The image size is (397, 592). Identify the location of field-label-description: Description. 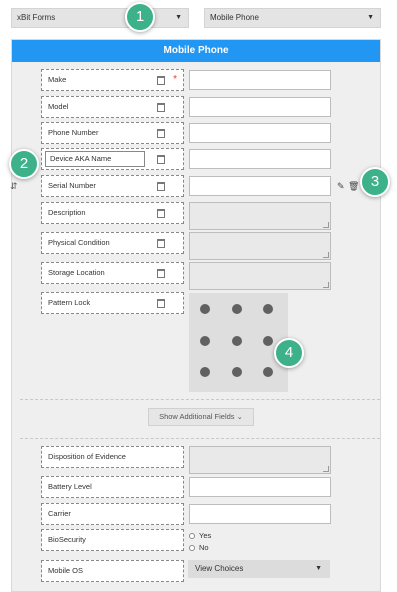
(112, 213).